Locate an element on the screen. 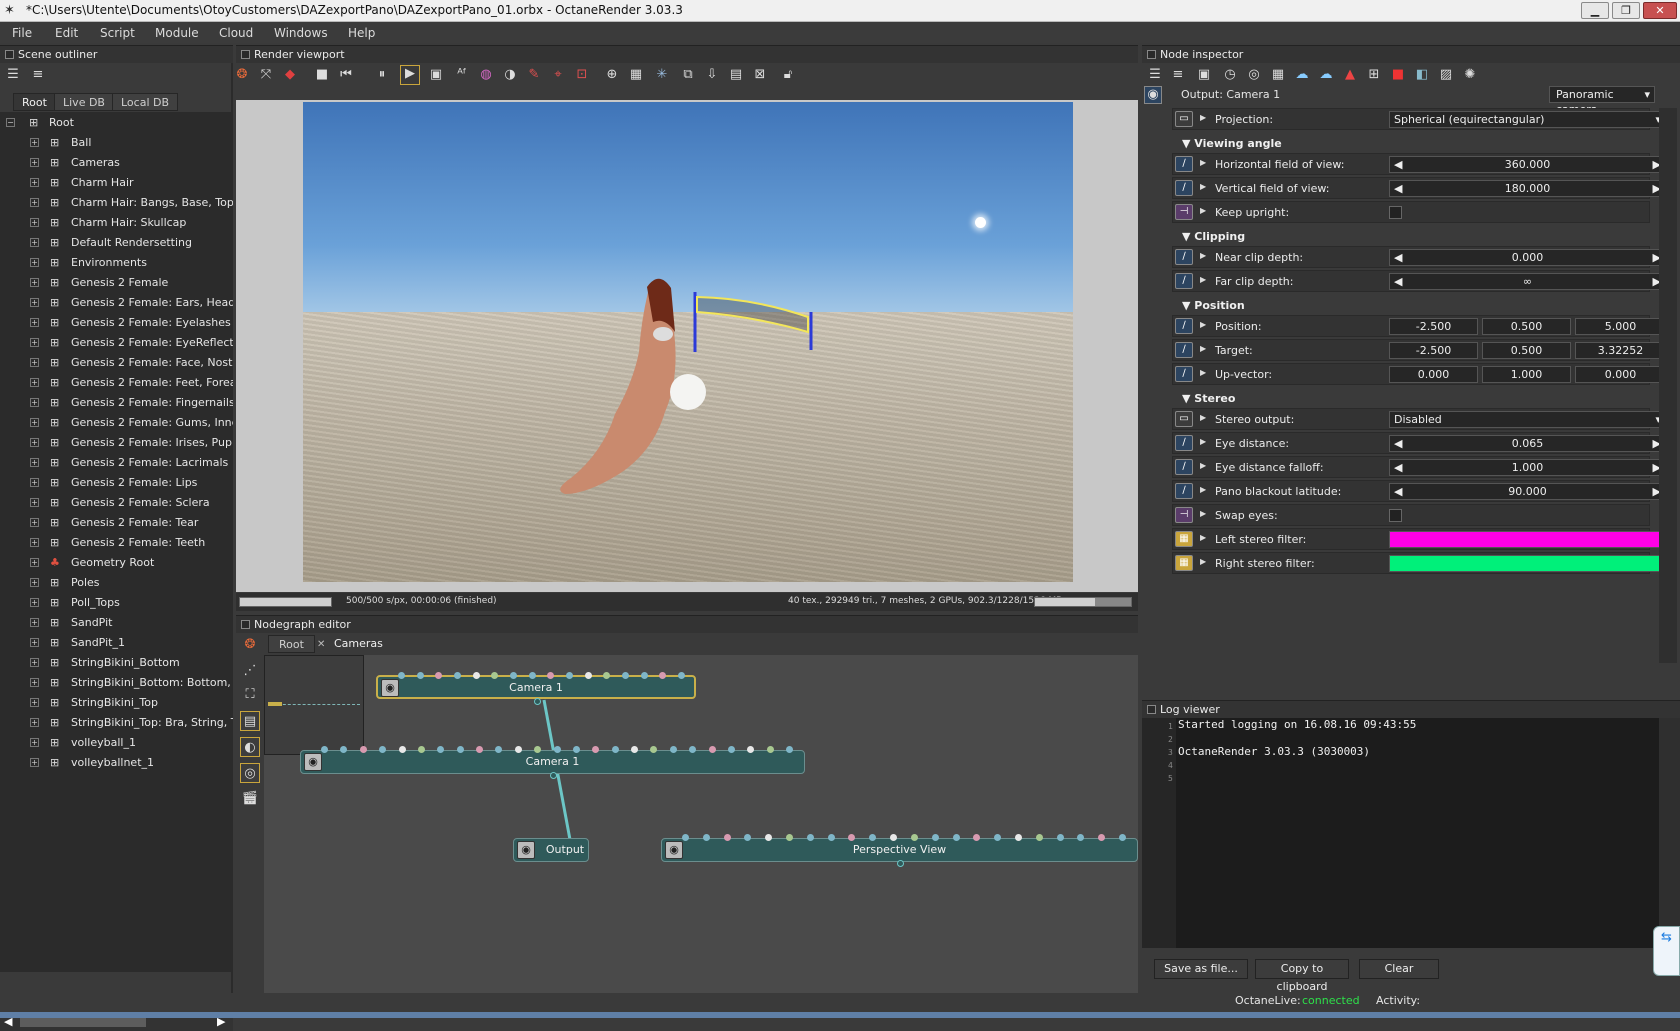 Image resolution: width=1680 pixels, height=1031 pixels. panel-float-icon is located at coordinates (1151, 54).